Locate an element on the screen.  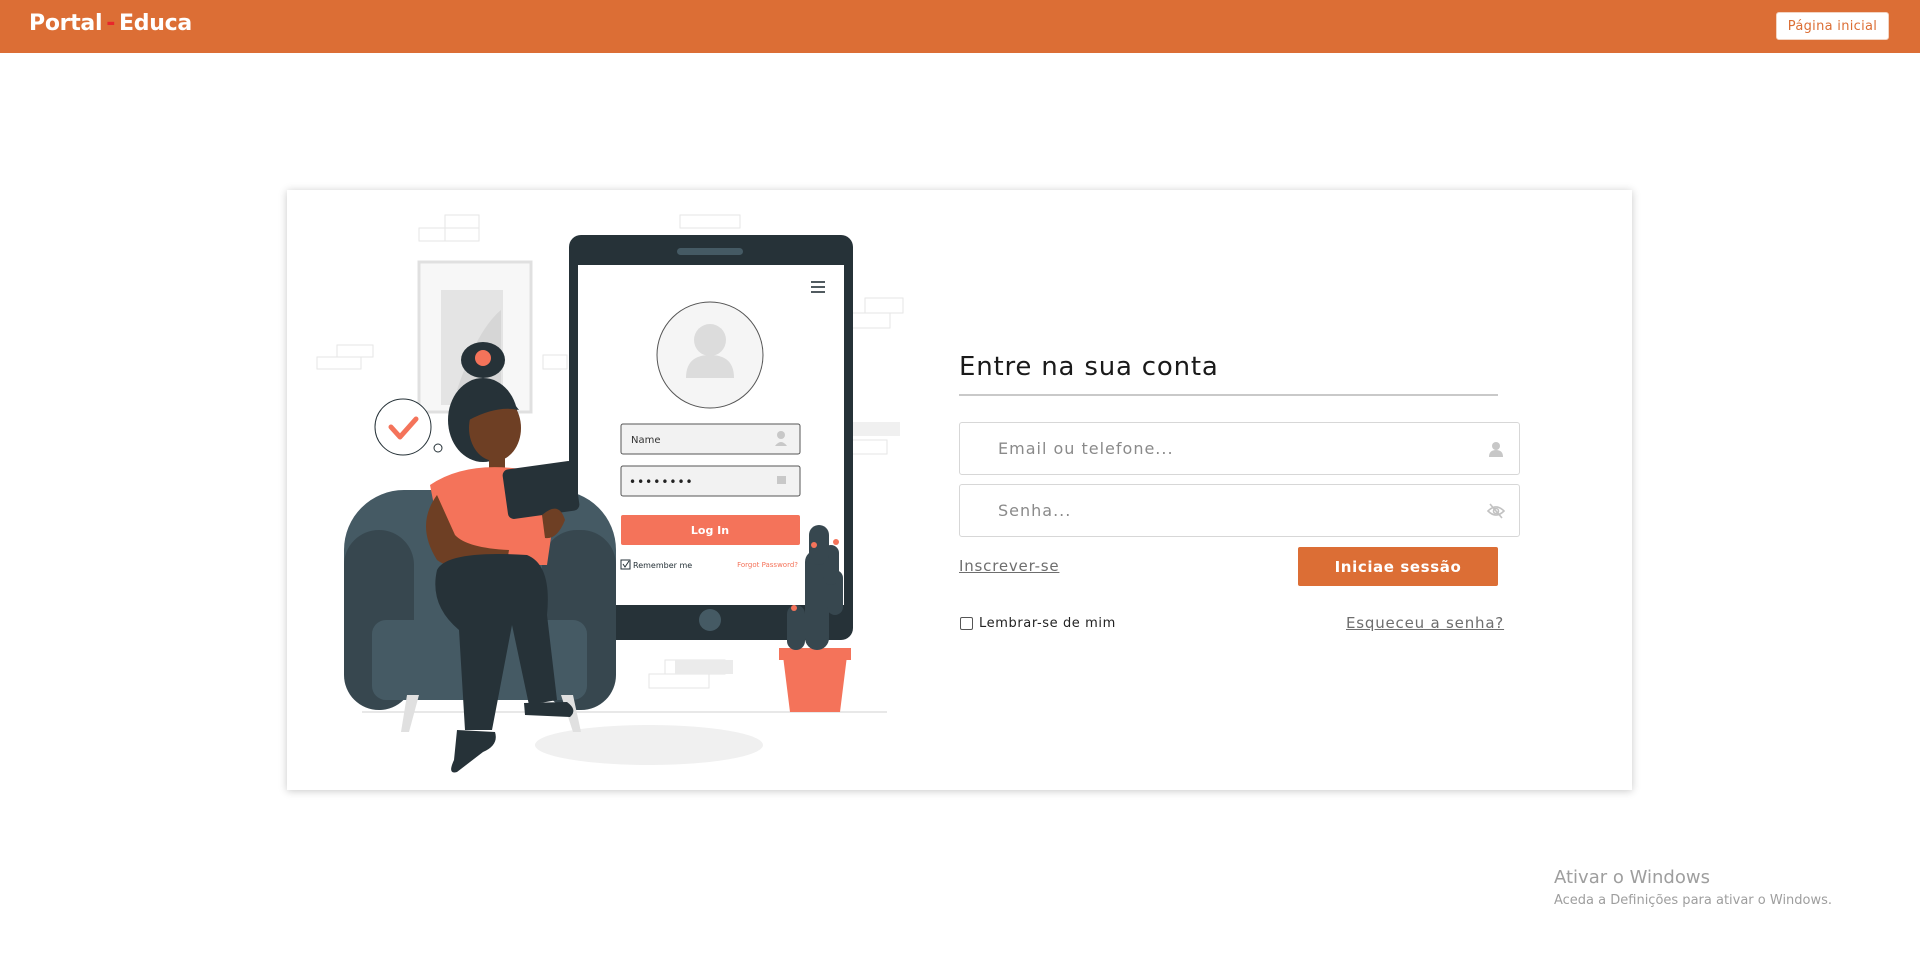
watermark-title: Ativar o Windows is located at coordinates (1632, 877).